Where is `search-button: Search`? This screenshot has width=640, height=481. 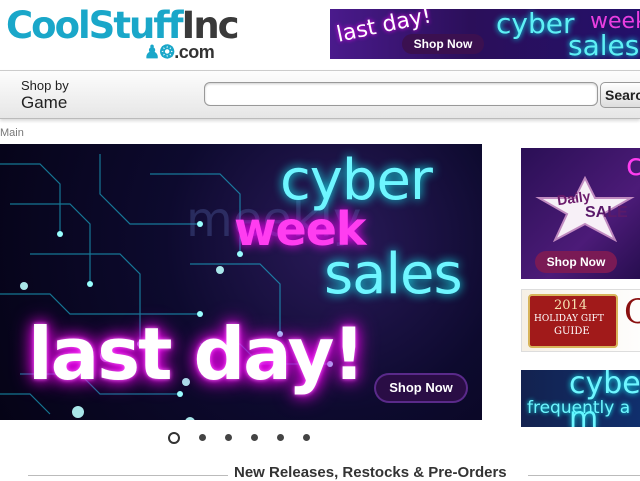 search-button: Search is located at coordinates (620, 95).